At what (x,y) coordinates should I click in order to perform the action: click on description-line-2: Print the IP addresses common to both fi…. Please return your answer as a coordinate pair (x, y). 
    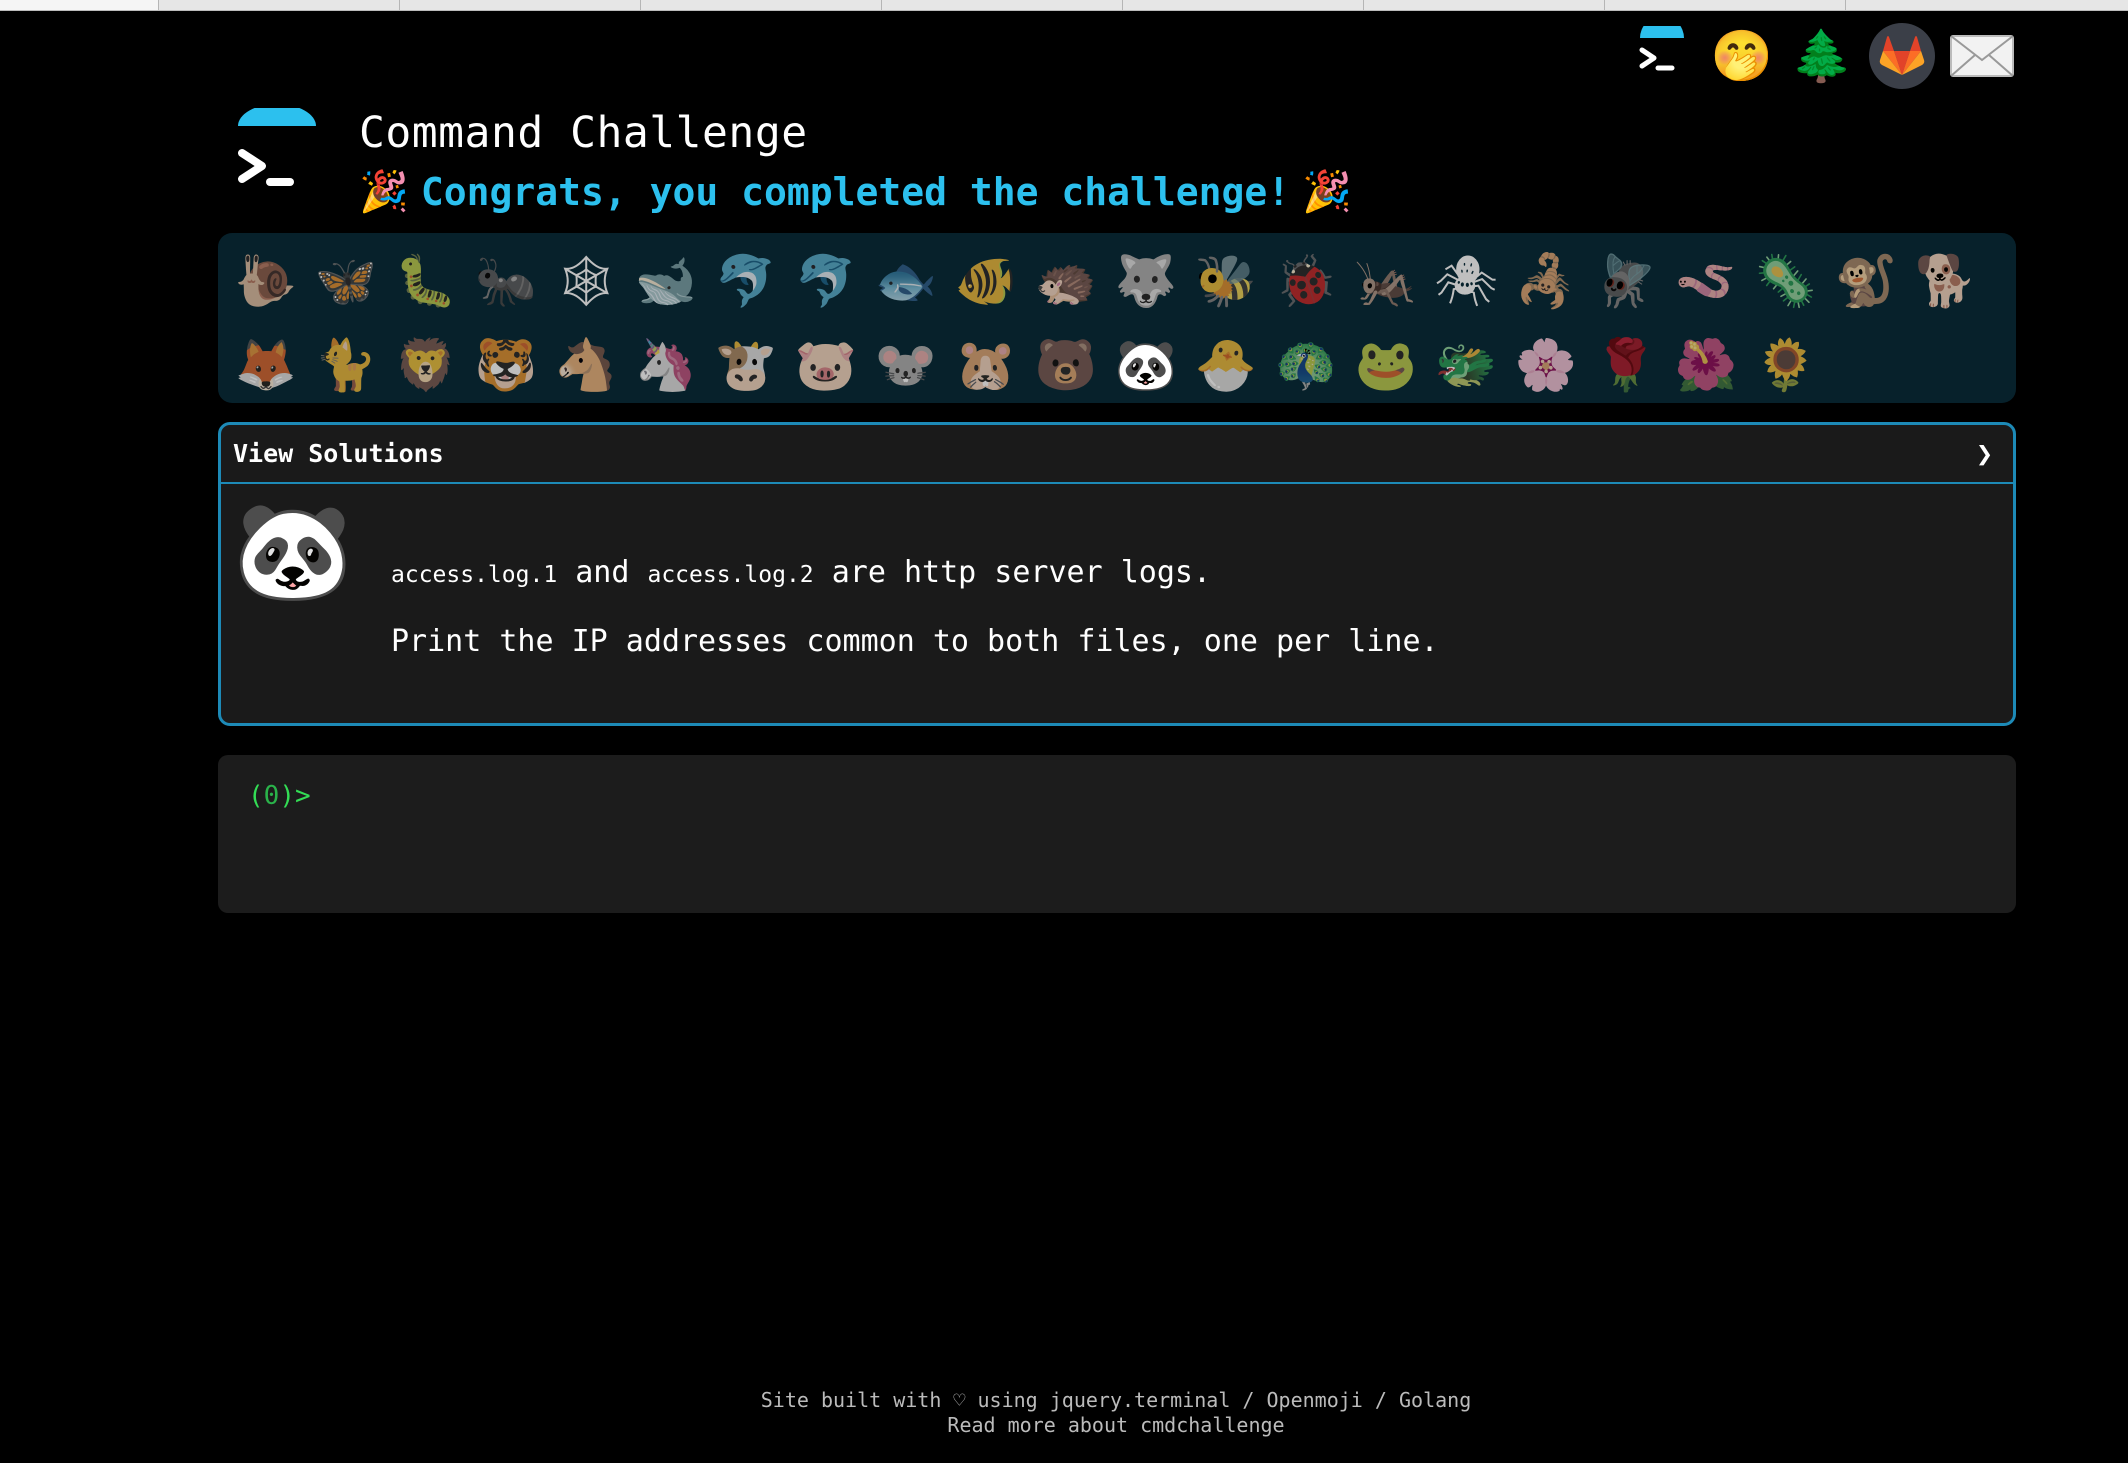
    Looking at the image, I should click on (915, 641).